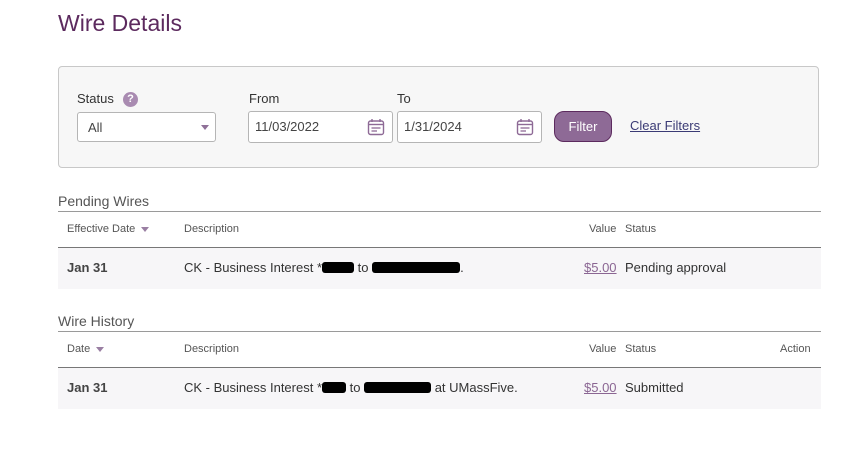 The image size is (857, 468). I want to click on table-header: Effective Date Description Value Status, so click(439, 230).